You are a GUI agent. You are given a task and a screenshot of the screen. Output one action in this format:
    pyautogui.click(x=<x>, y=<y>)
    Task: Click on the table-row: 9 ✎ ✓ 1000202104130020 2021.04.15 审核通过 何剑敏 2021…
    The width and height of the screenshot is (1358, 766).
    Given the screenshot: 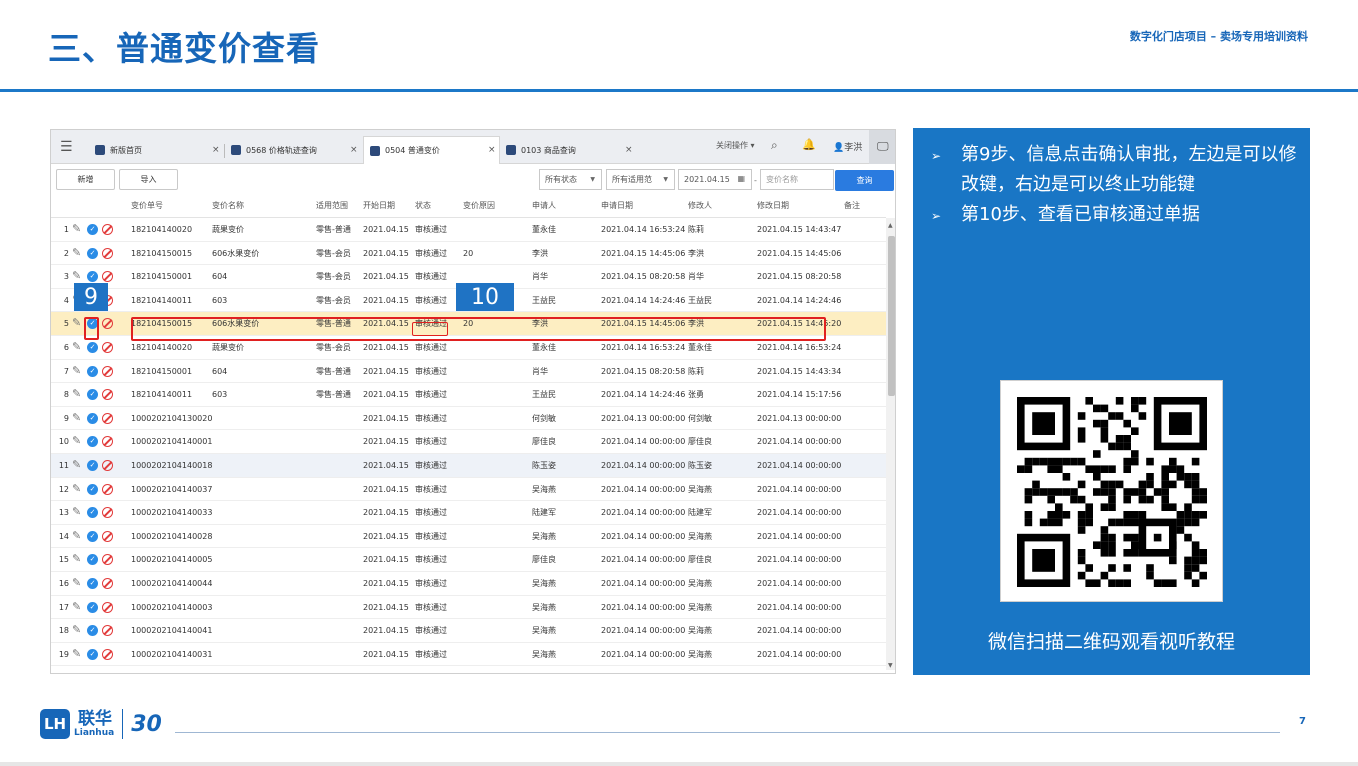 What is the action you would take?
    pyautogui.click(x=468, y=419)
    